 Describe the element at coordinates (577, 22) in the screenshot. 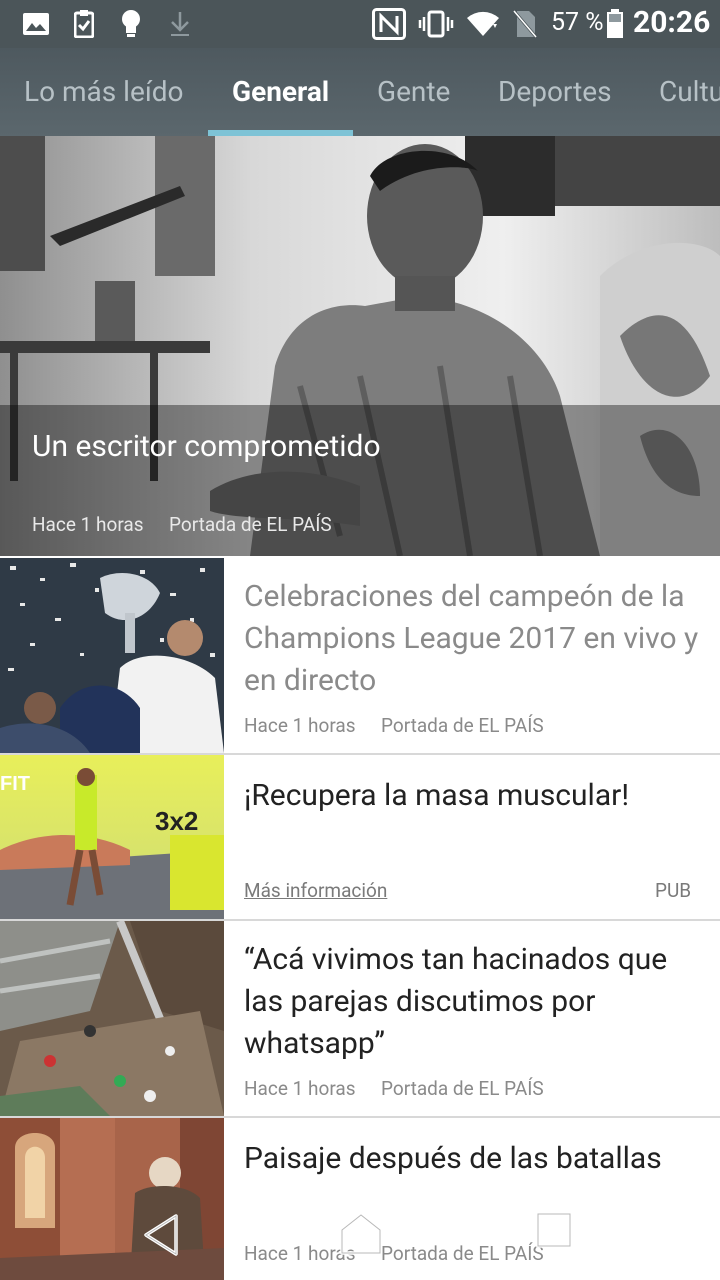

I see `battery-percent: 57 %` at that location.